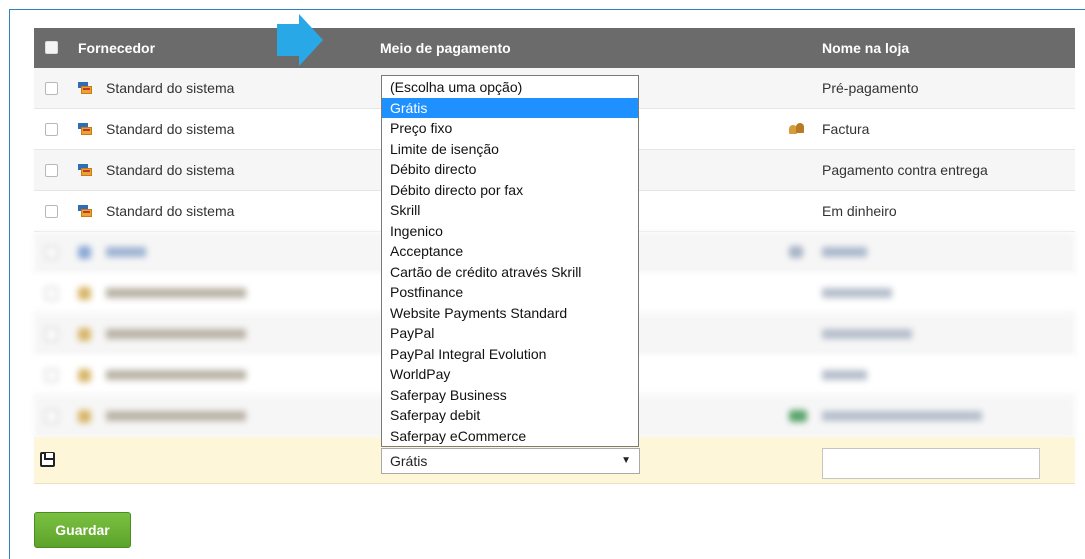  I want to click on header-provider: Fornecedor, so click(116, 48).